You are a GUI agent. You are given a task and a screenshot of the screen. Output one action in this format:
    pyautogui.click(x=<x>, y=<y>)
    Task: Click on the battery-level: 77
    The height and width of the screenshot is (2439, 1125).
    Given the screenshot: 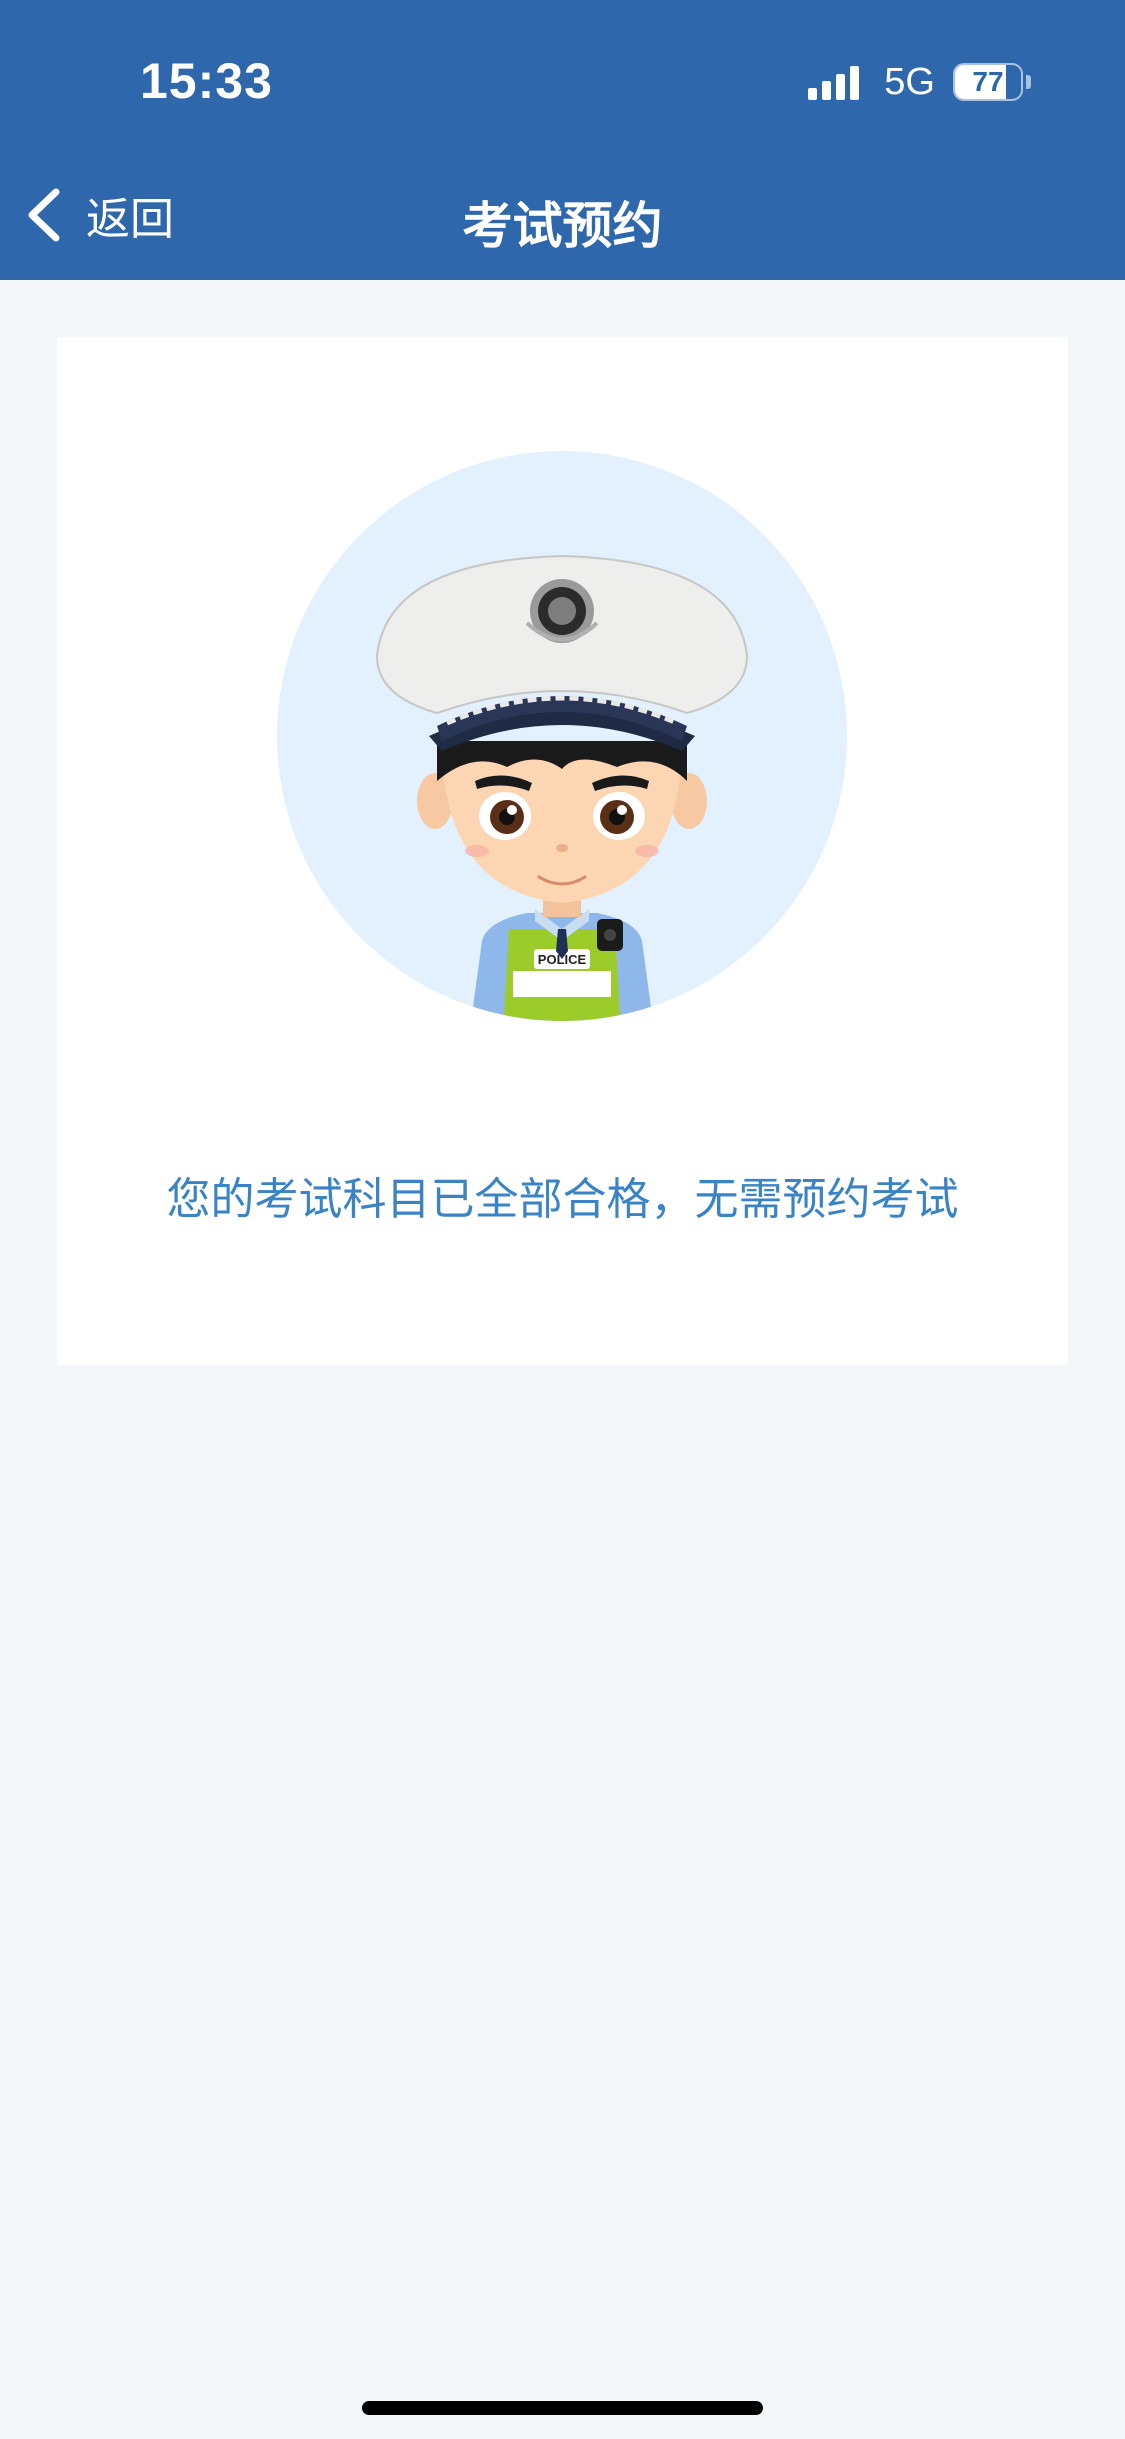 What is the action you would take?
    pyautogui.click(x=988, y=81)
    